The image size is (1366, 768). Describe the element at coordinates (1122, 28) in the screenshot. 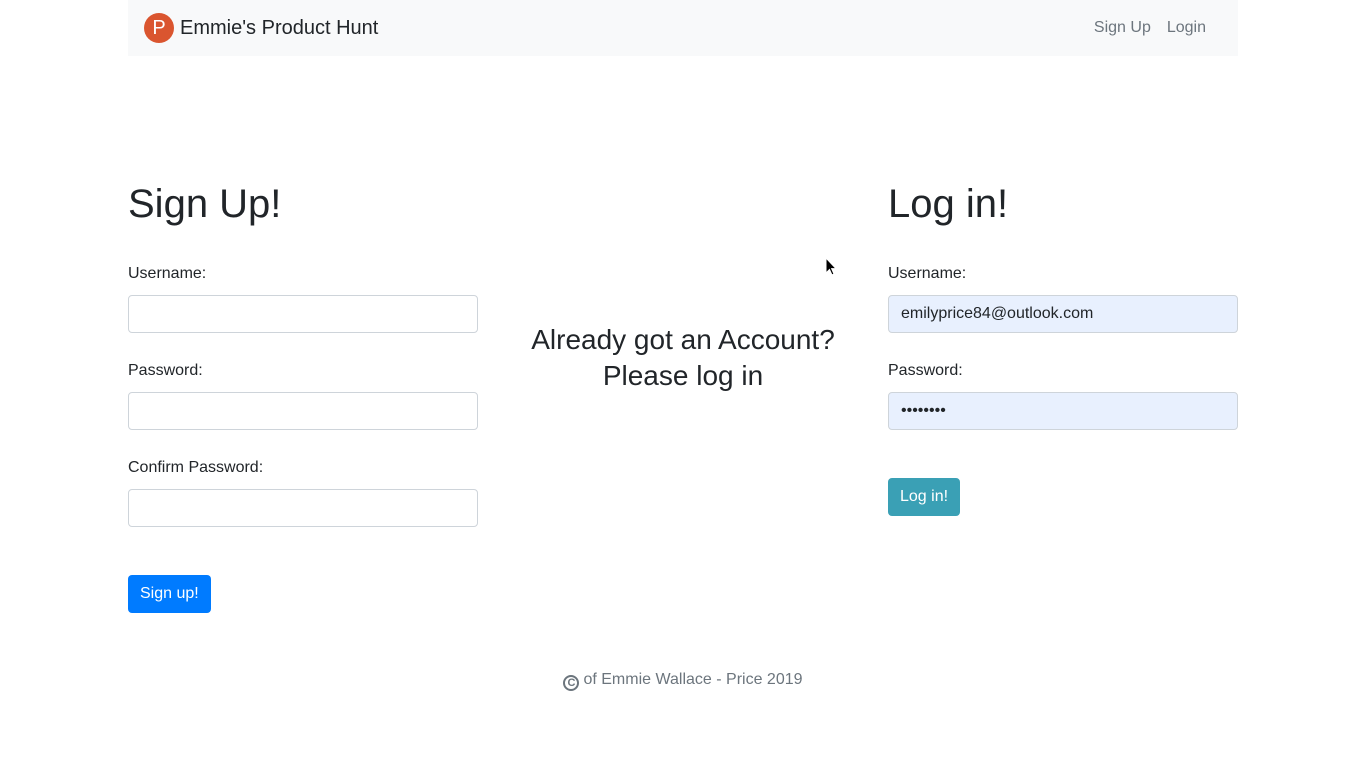

I see `nav-signup-link: Sign Up` at that location.